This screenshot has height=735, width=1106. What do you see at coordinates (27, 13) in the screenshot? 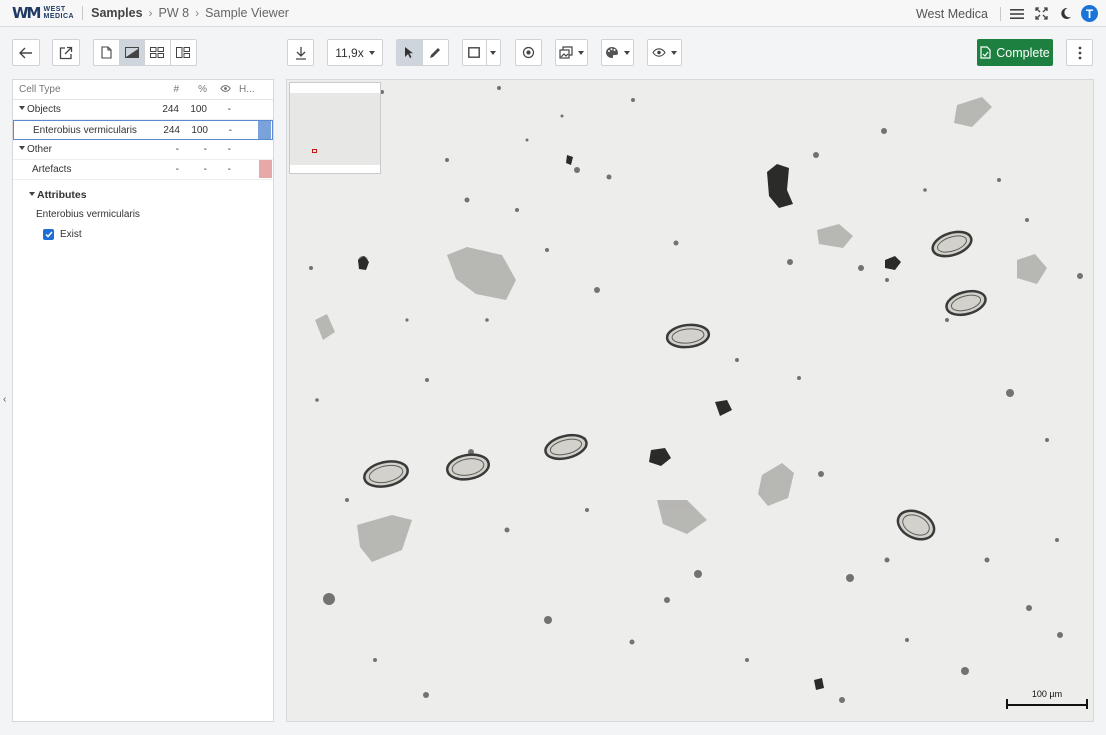
I see `logo-mark: WM` at bounding box center [27, 13].